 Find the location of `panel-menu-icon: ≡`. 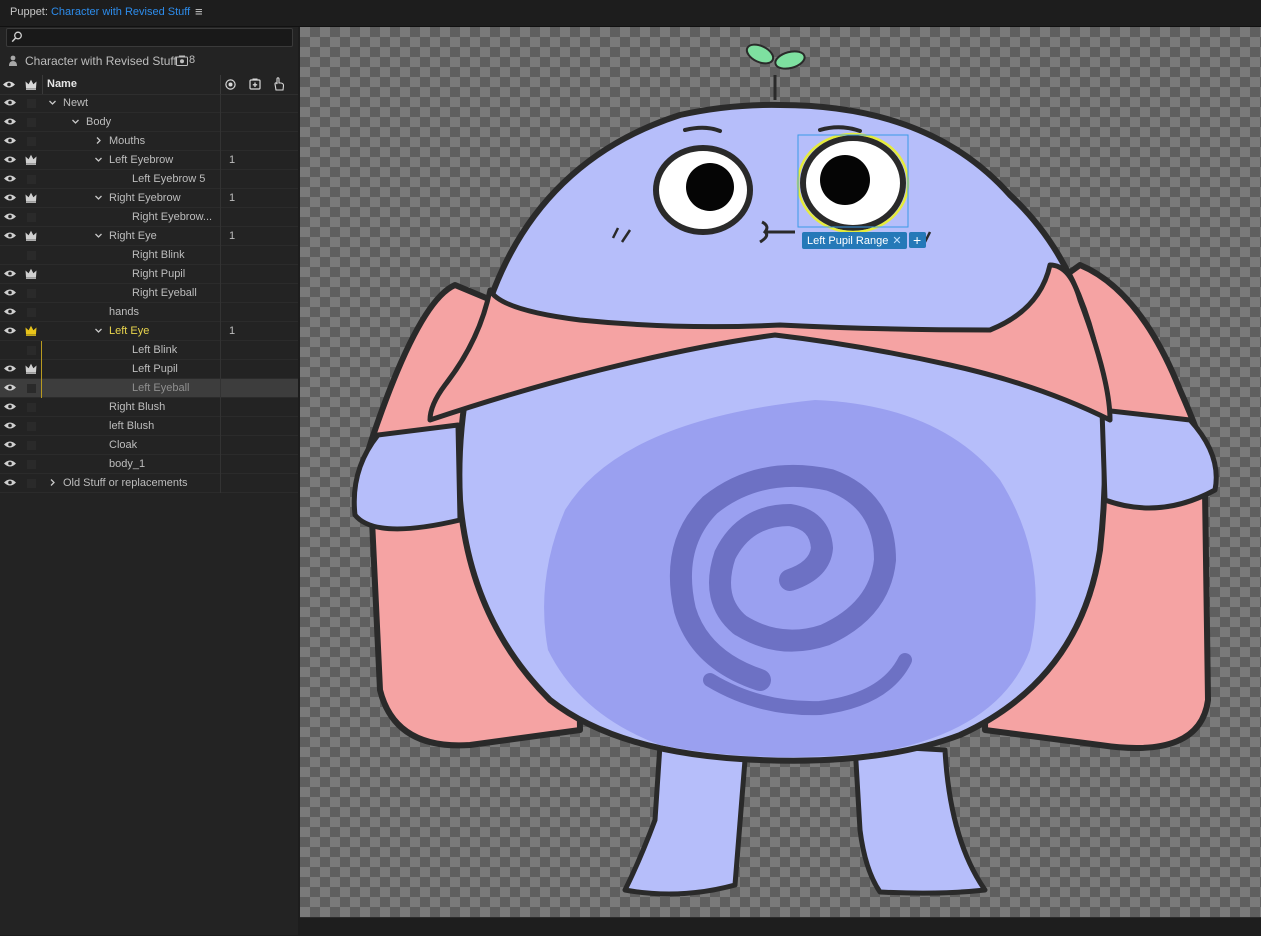

panel-menu-icon: ≡ is located at coordinates (199, 12).